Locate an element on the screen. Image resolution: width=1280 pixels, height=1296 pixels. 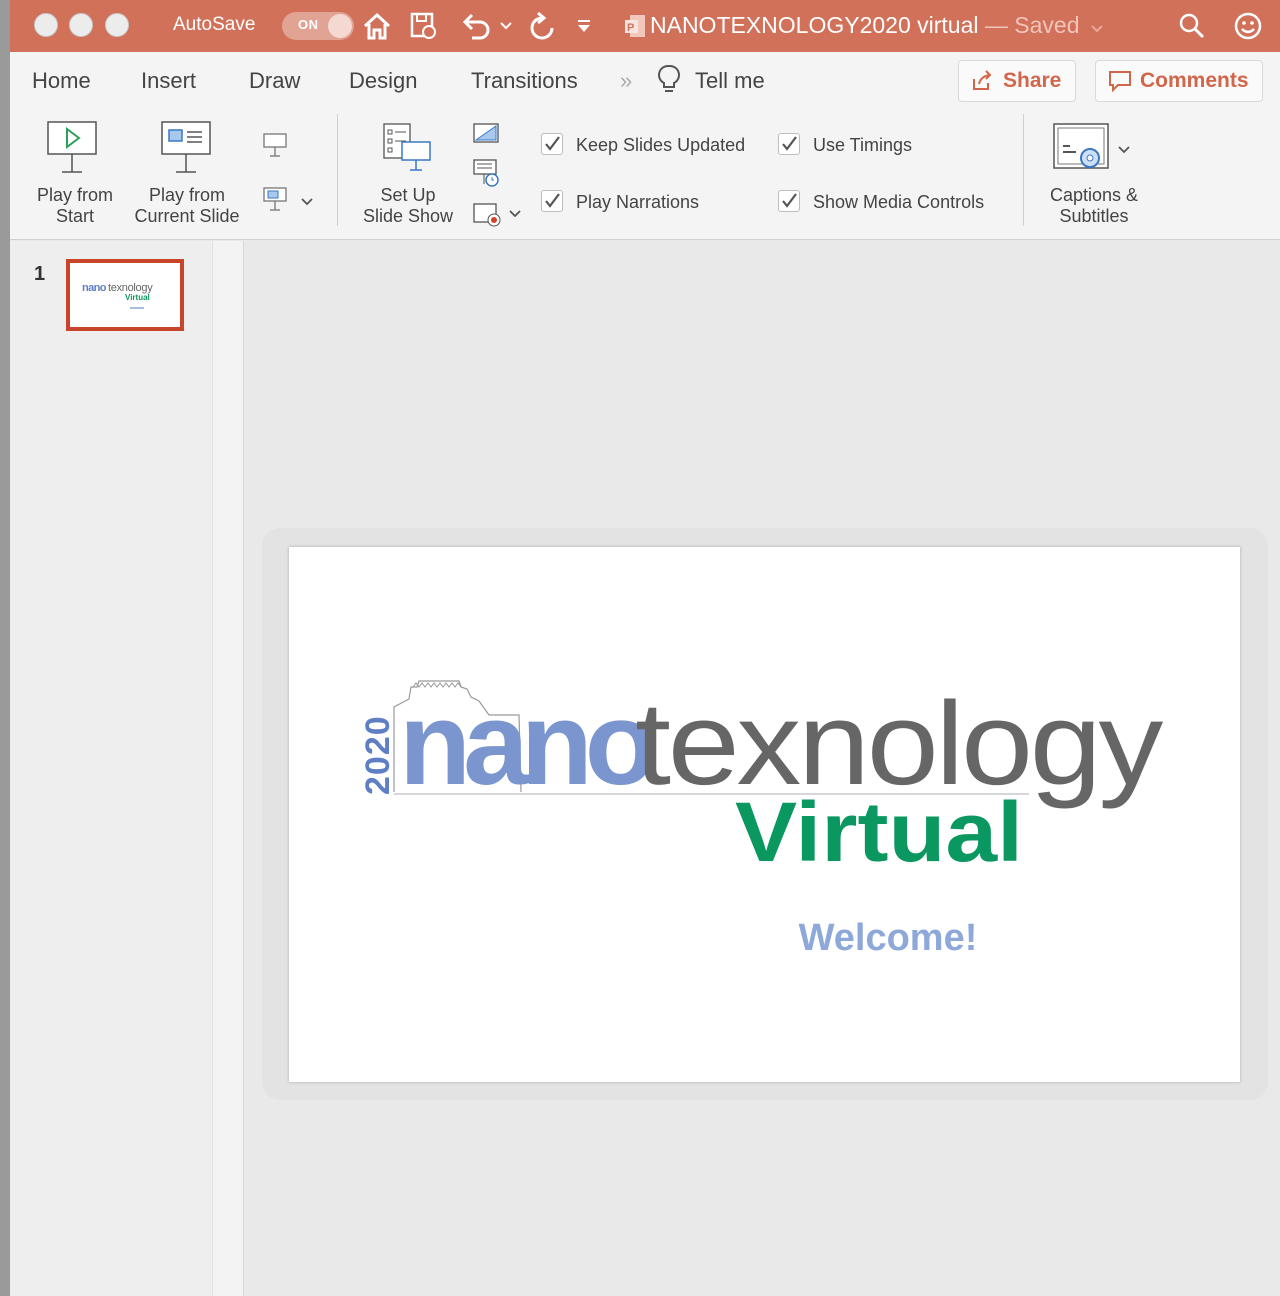
tab-design: Design is located at coordinates (383, 81).